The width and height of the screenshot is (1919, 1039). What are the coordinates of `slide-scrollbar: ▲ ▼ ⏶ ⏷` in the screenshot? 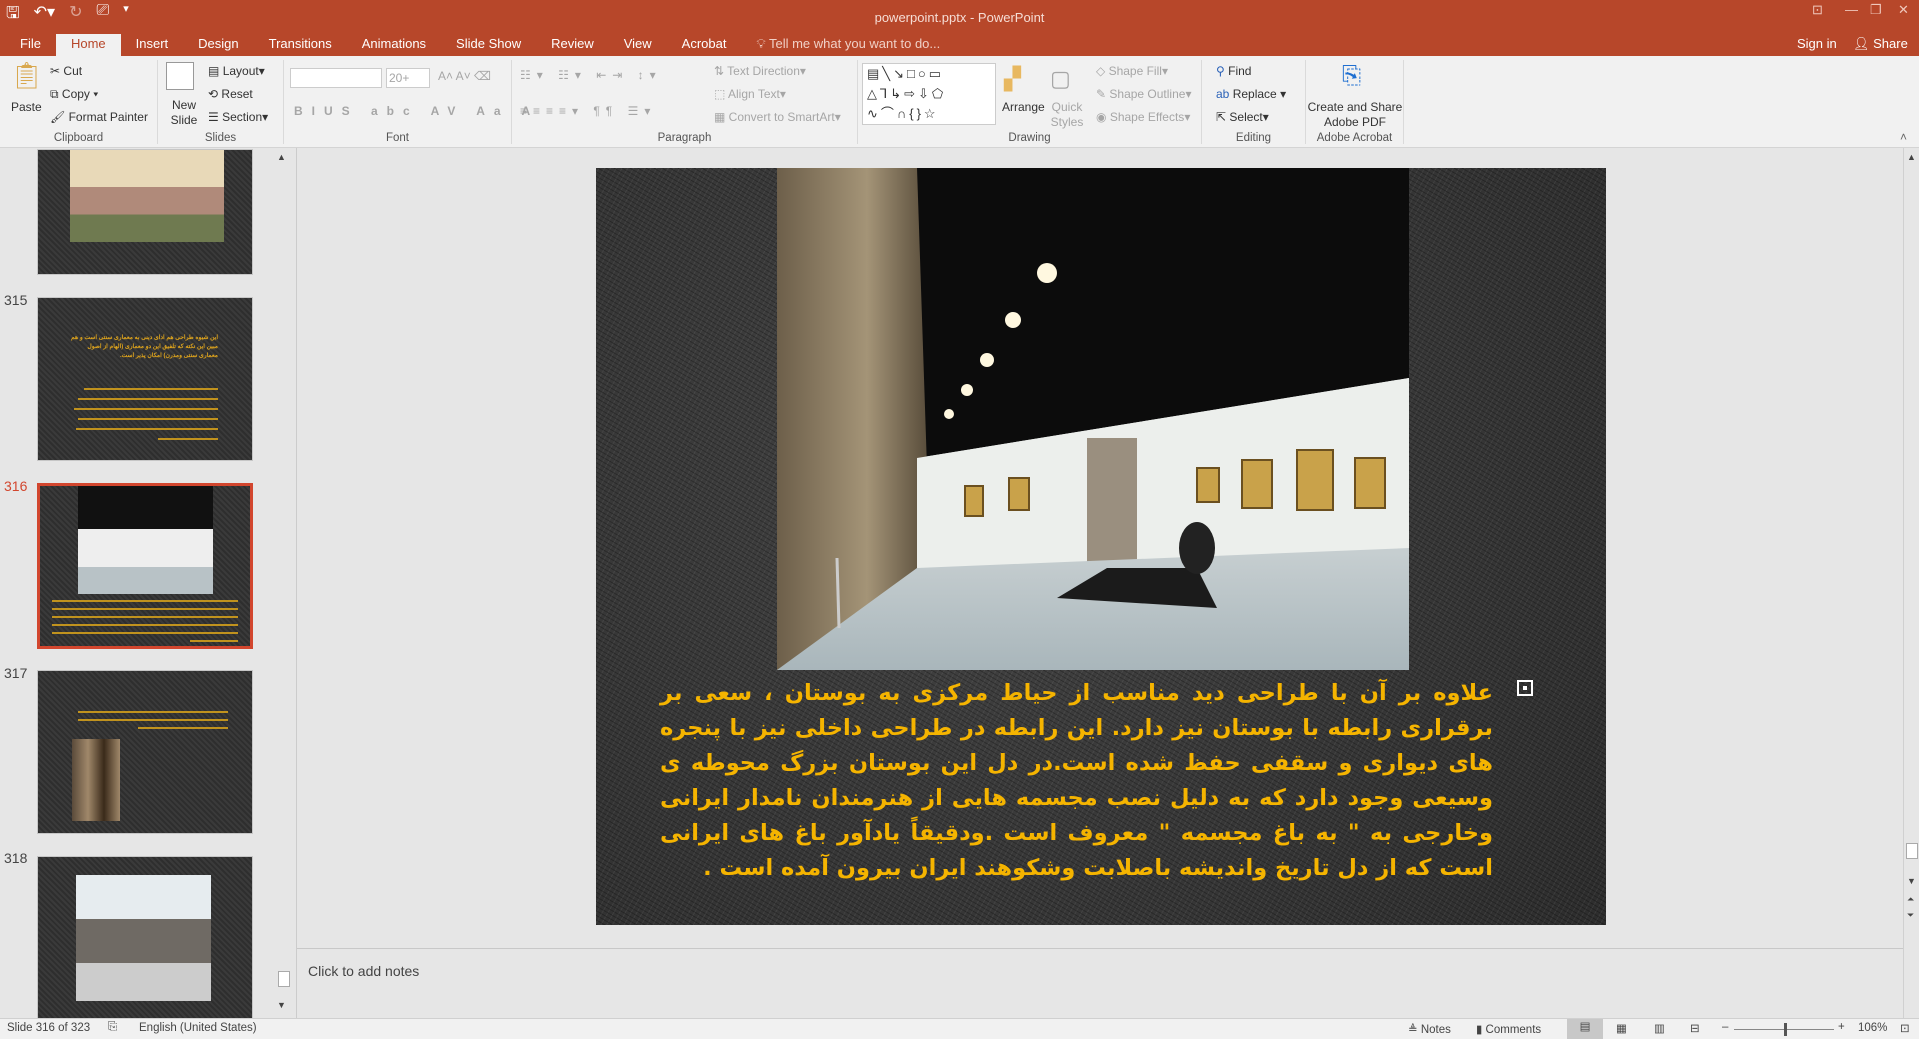 It's located at (1911, 583).